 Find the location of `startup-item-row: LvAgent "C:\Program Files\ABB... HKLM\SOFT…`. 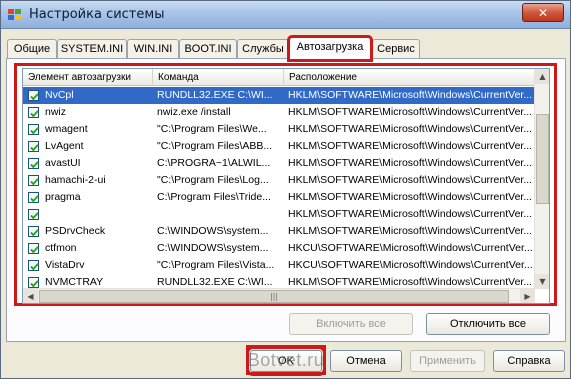

startup-item-row: LvAgent "C:\Program Files\ABB... HKLM\SOFT… is located at coordinates (279, 146).